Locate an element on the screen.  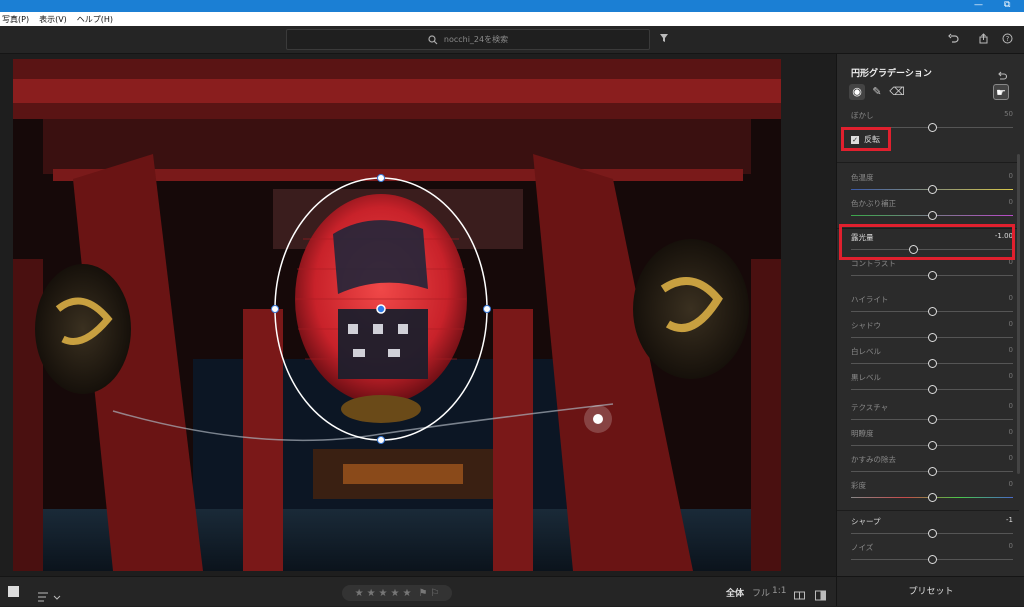
compare-icon is located at coordinates (799, 595).